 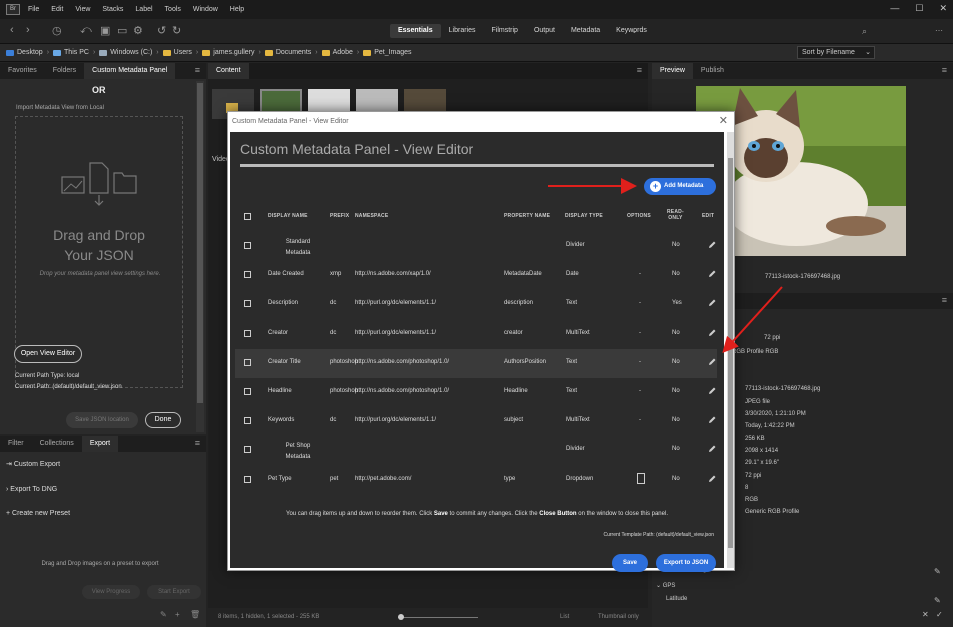 I want to click on menu-file: File, so click(x=33, y=9).